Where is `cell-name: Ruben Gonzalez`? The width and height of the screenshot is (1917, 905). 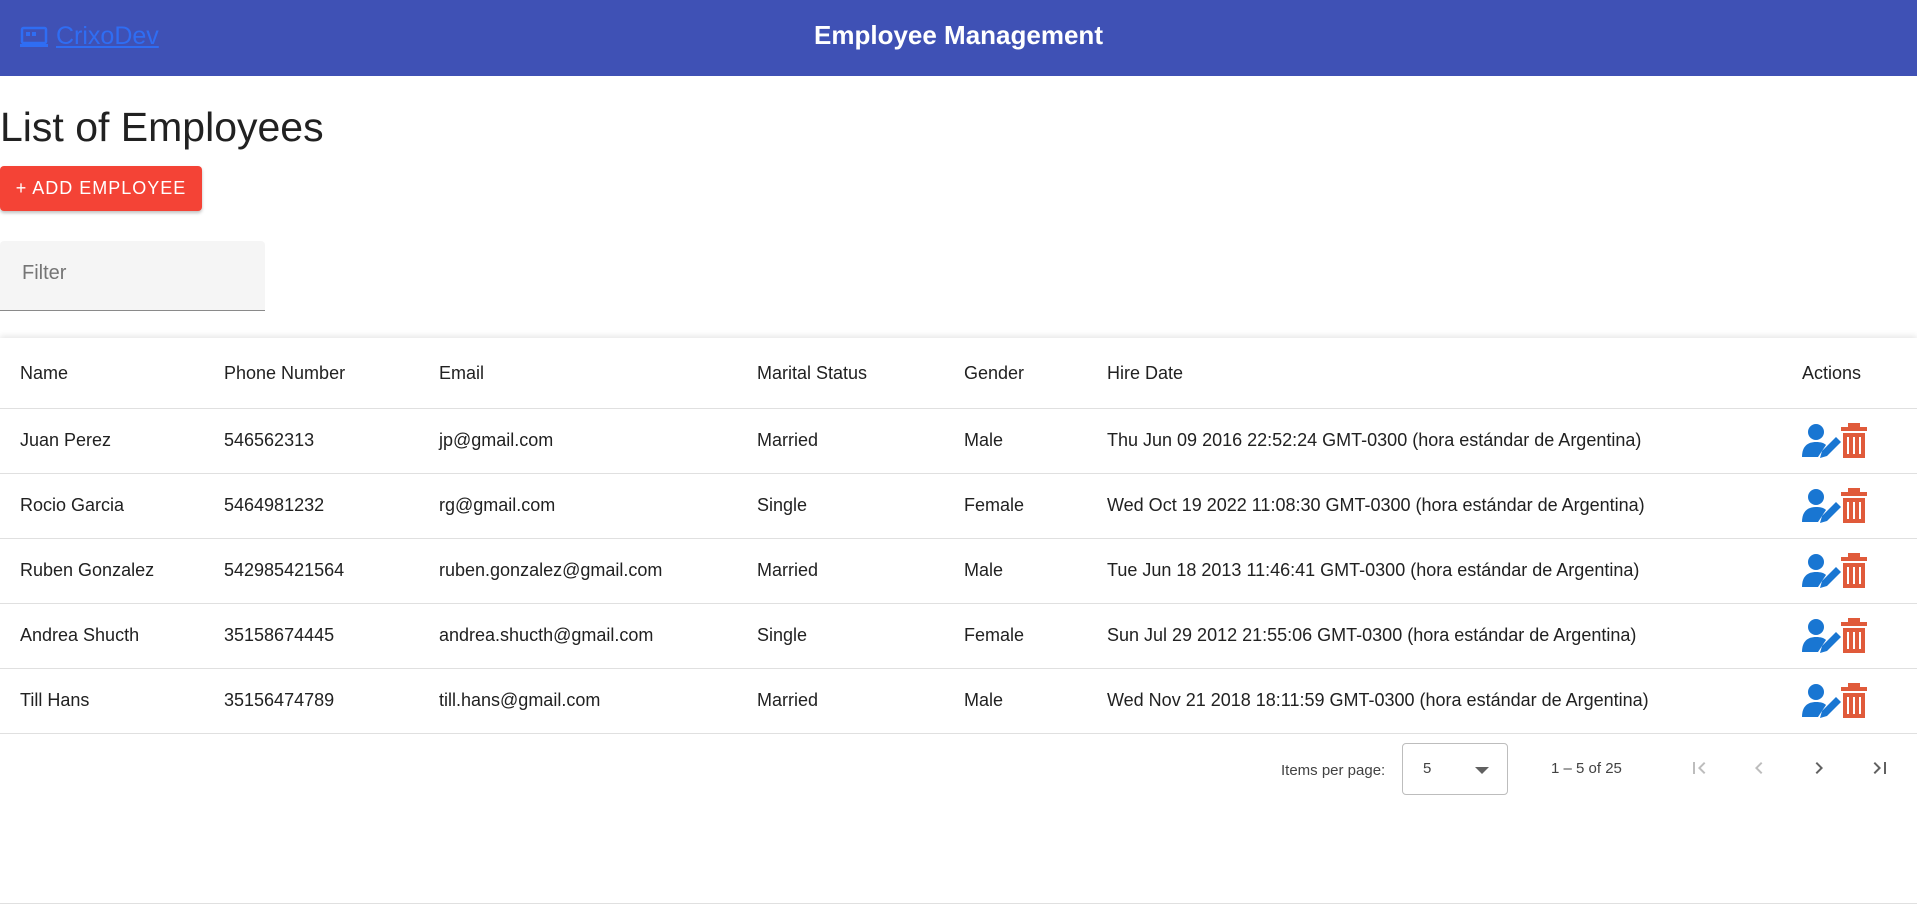 cell-name: Ruben Gonzalez is located at coordinates (87, 570).